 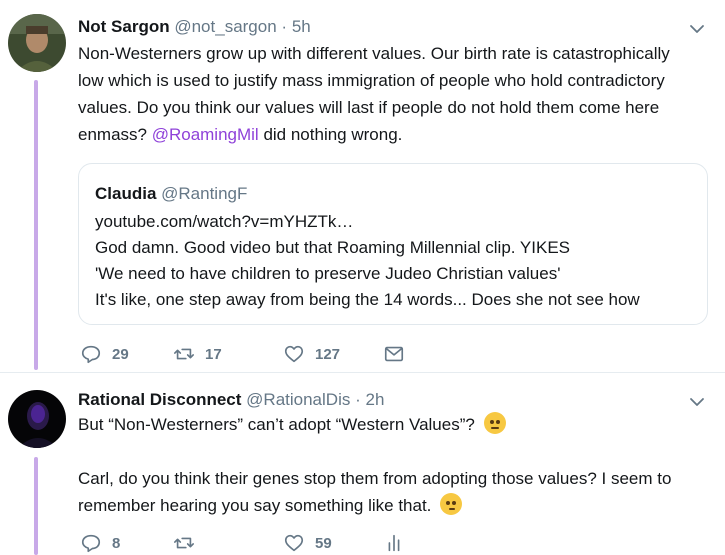 I want to click on analytics-button, so click(x=394, y=543).